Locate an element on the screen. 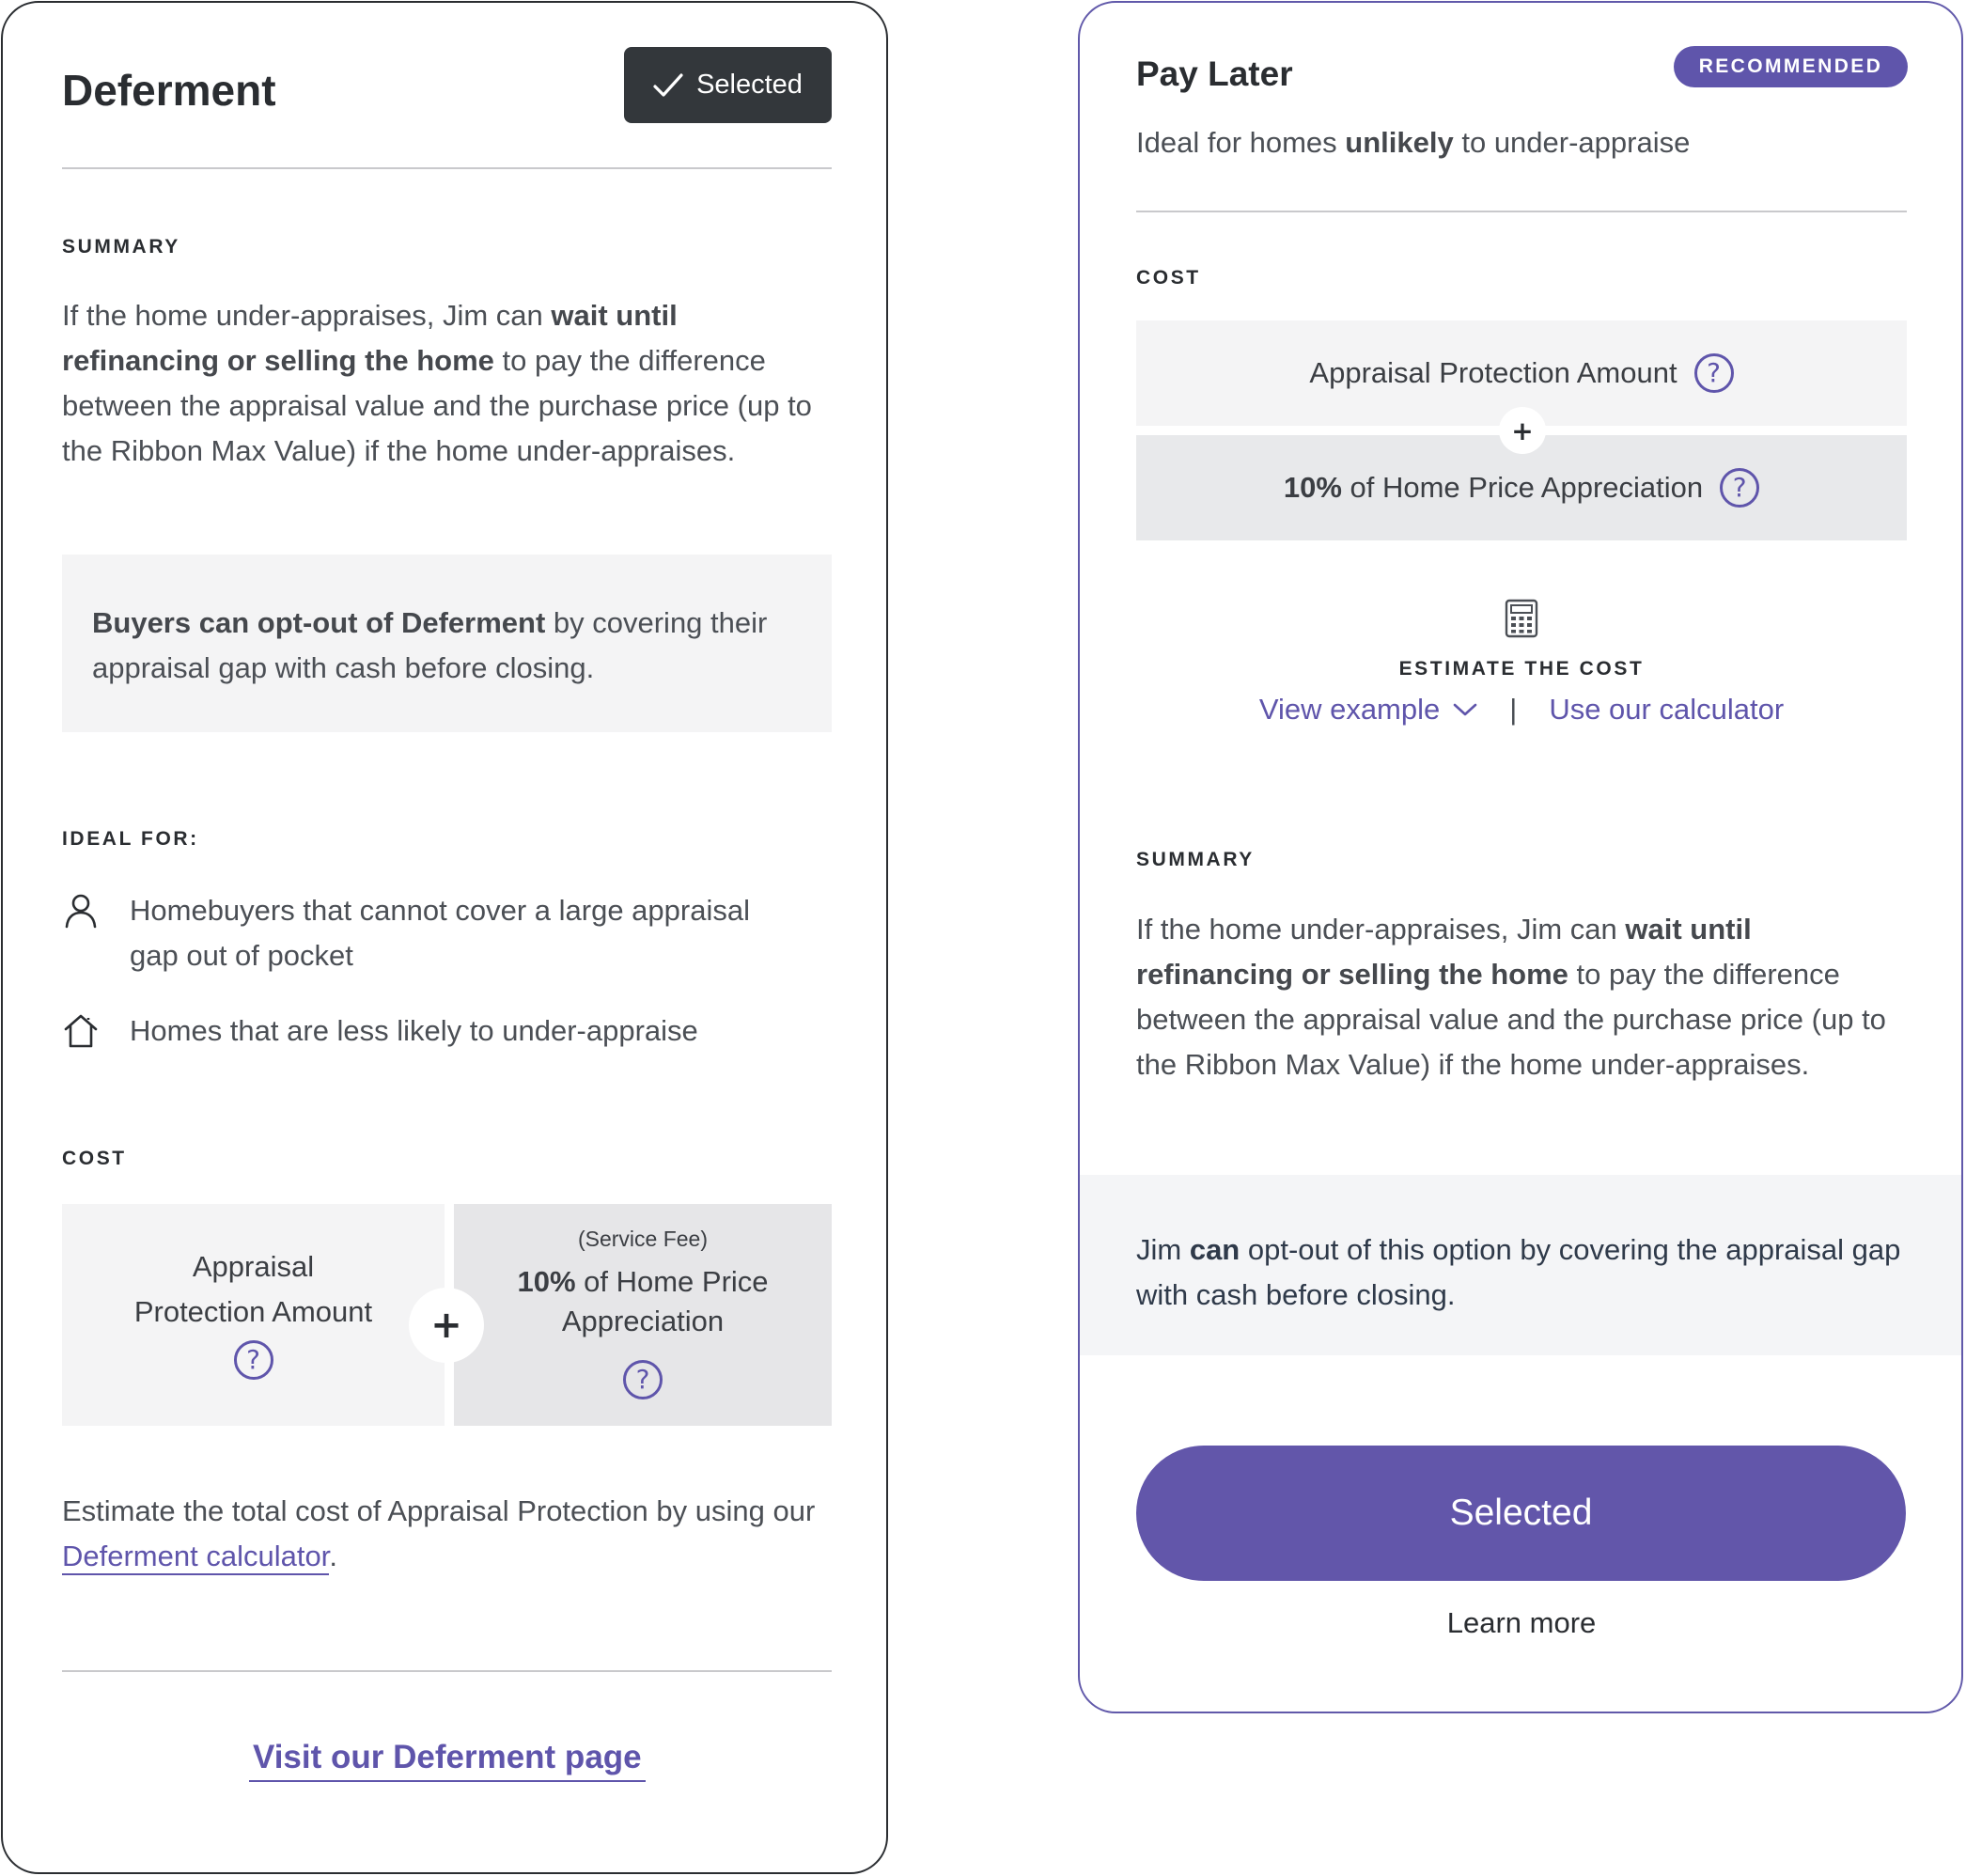 Image resolution: width=1966 pixels, height=1876 pixels. card-title: Deferment is located at coordinates (169, 90).